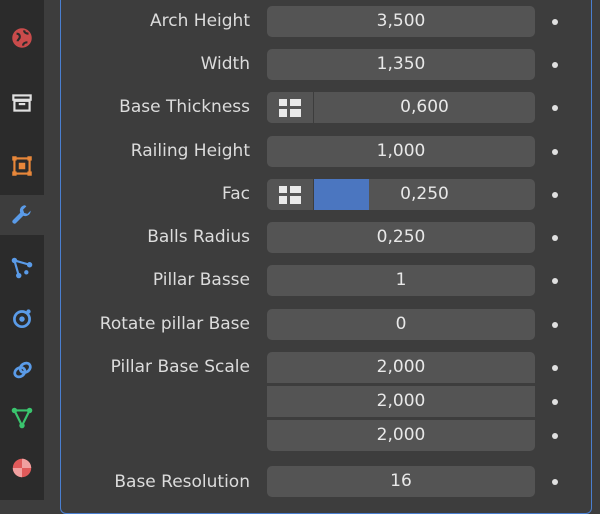 The height and width of the screenshot is (514, 600). What do you see at coordinates (555, 22) in the screenshot?
I see `arch-height-keyframe-dot` at bounding box center [555, 22].